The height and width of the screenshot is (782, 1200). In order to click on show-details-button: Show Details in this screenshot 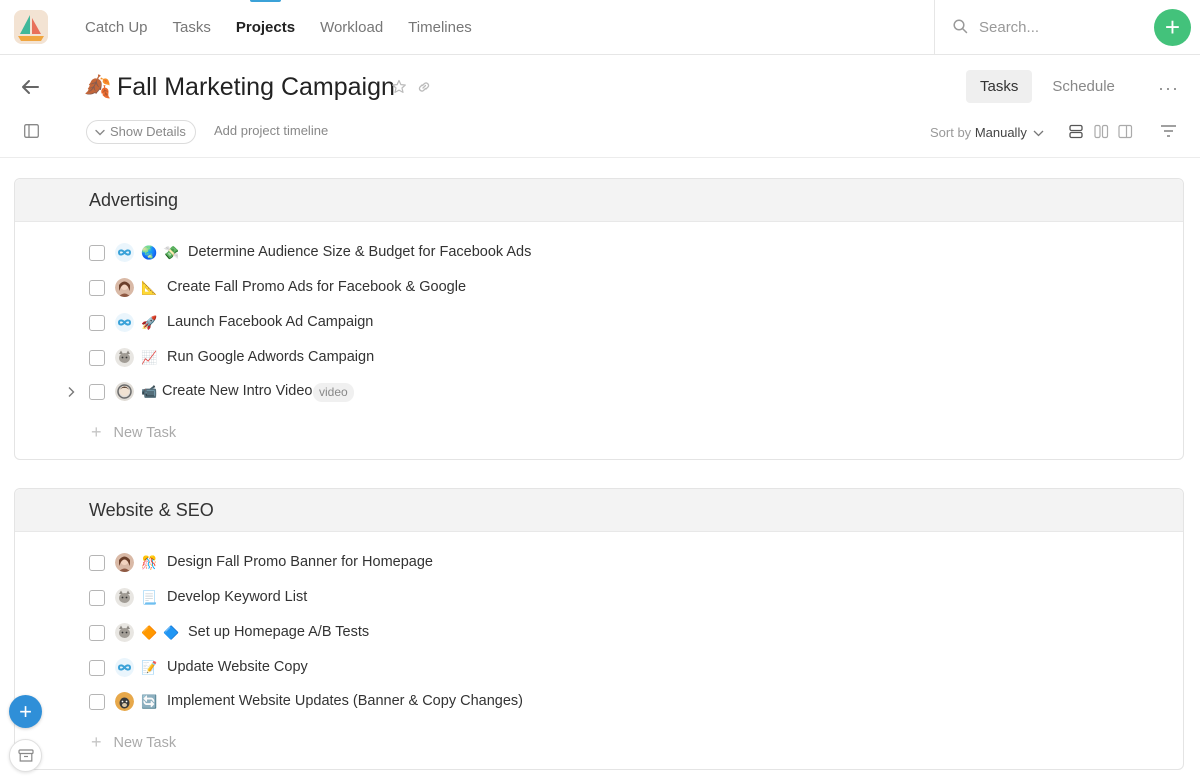, I will do `click(141, 132)`.